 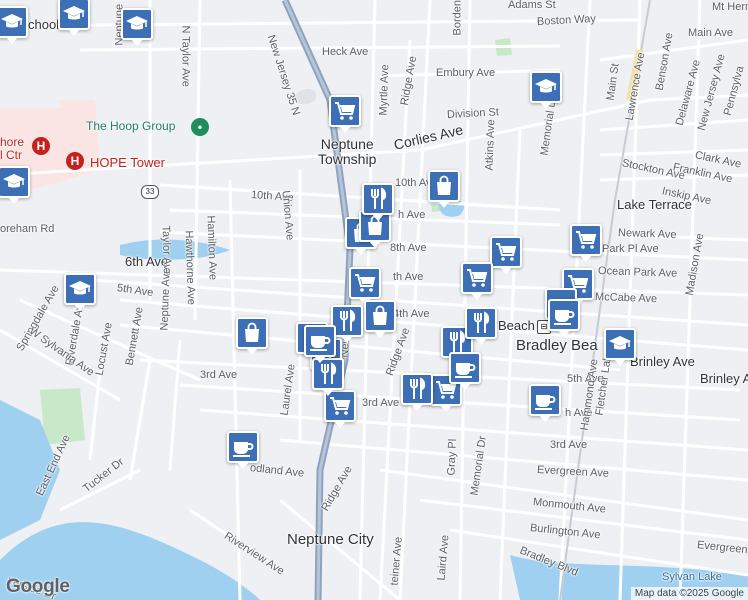 I want to click on place-label: Beach, so click(x=516, y=325).